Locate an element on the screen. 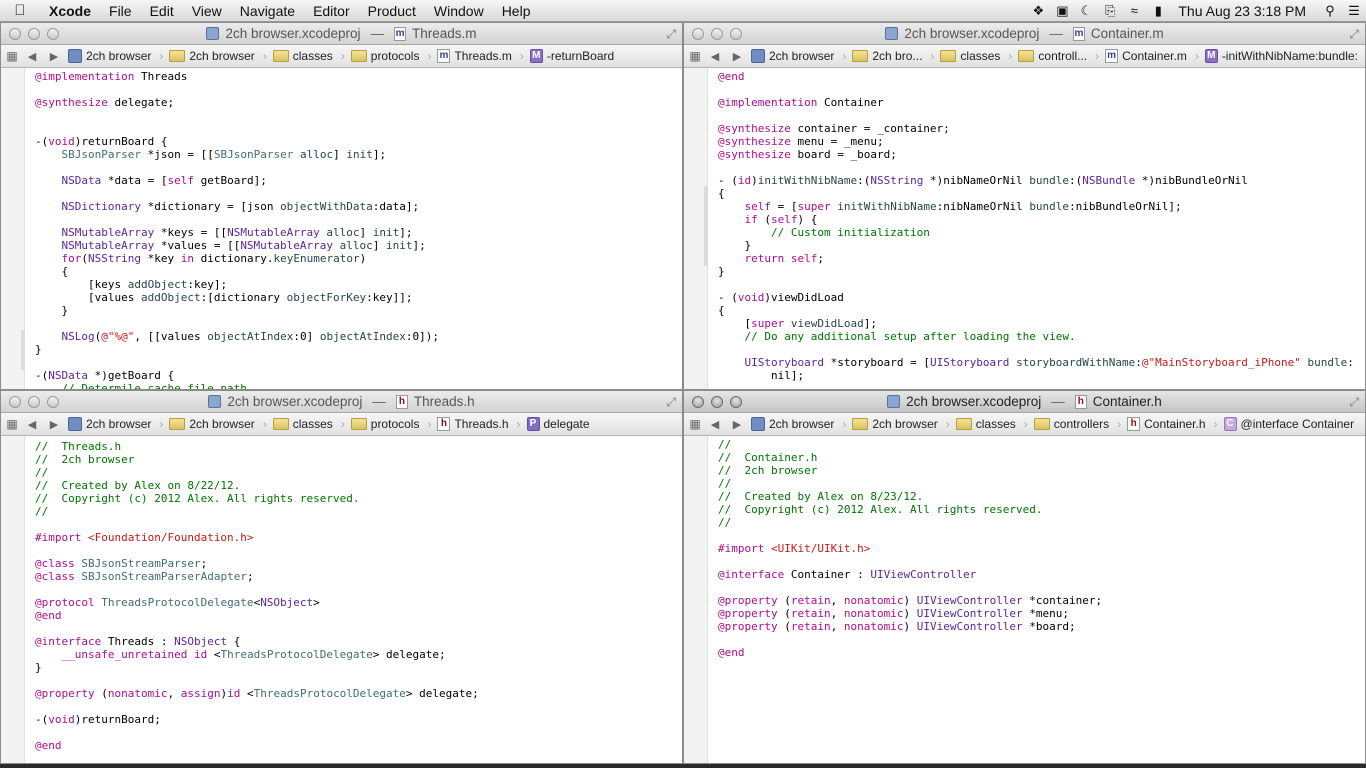  crumb-file: m Container.m › is located at coordinates (1152, 56).